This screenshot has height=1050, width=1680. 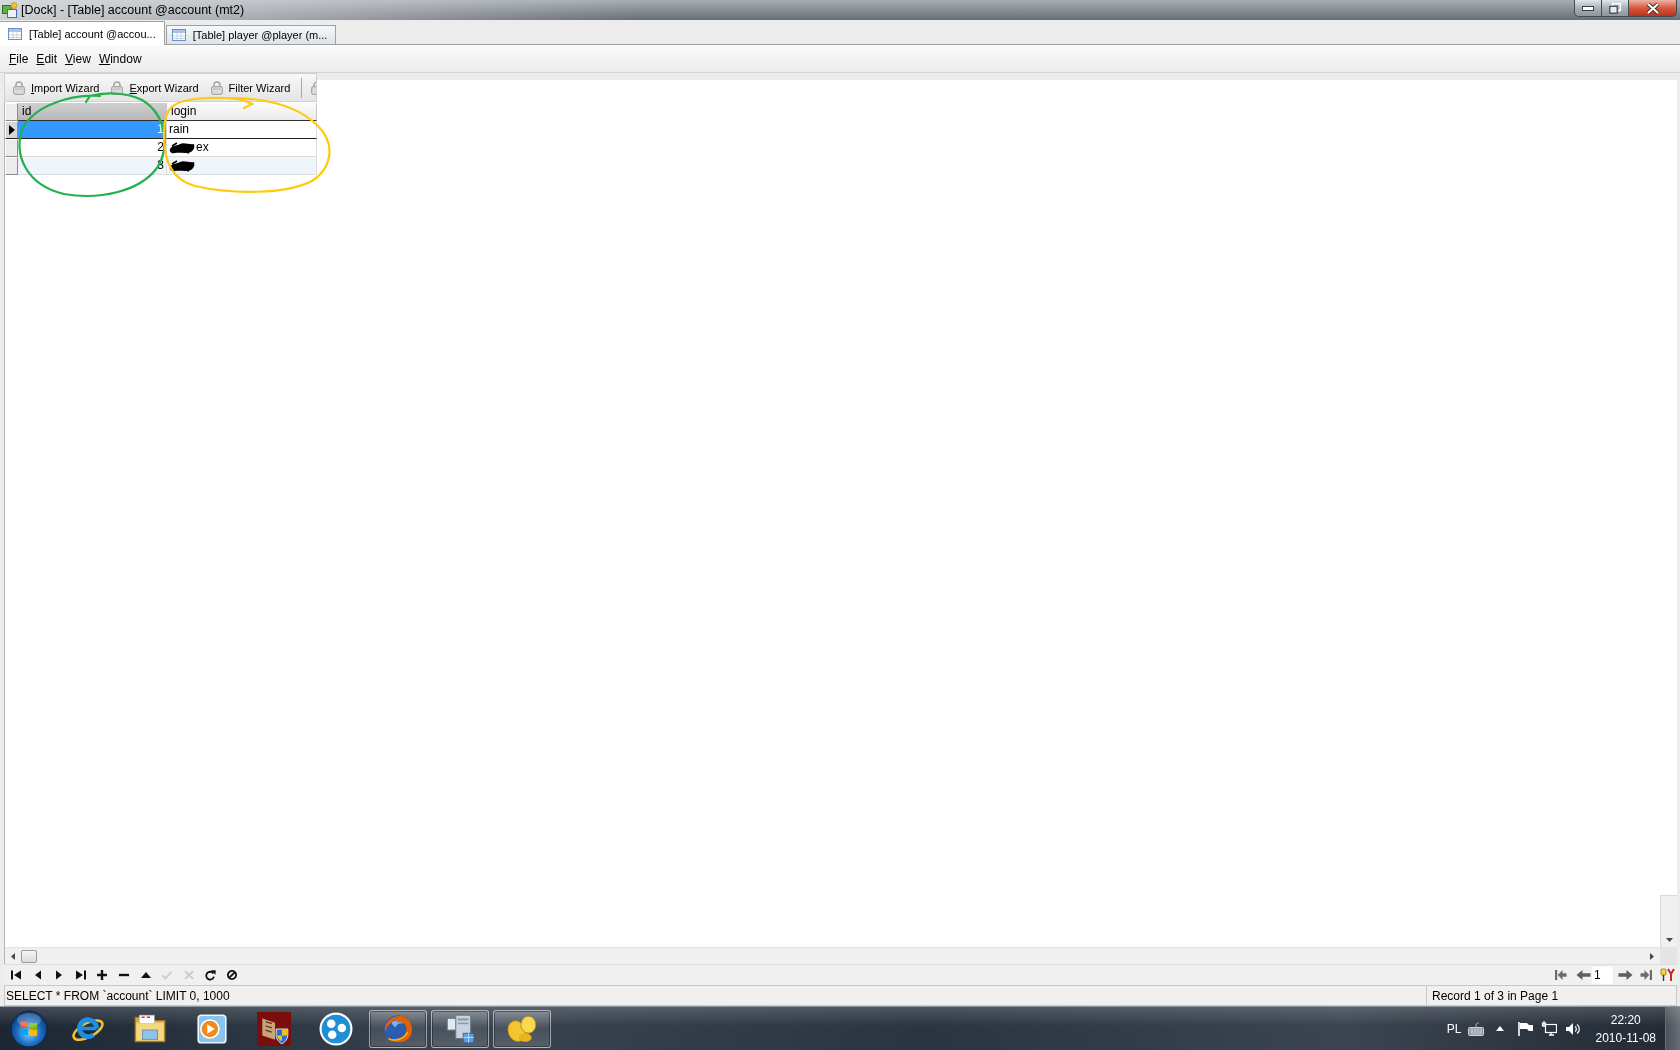 I want to click on arrow-right-icon, so click(x=1626, y=975).